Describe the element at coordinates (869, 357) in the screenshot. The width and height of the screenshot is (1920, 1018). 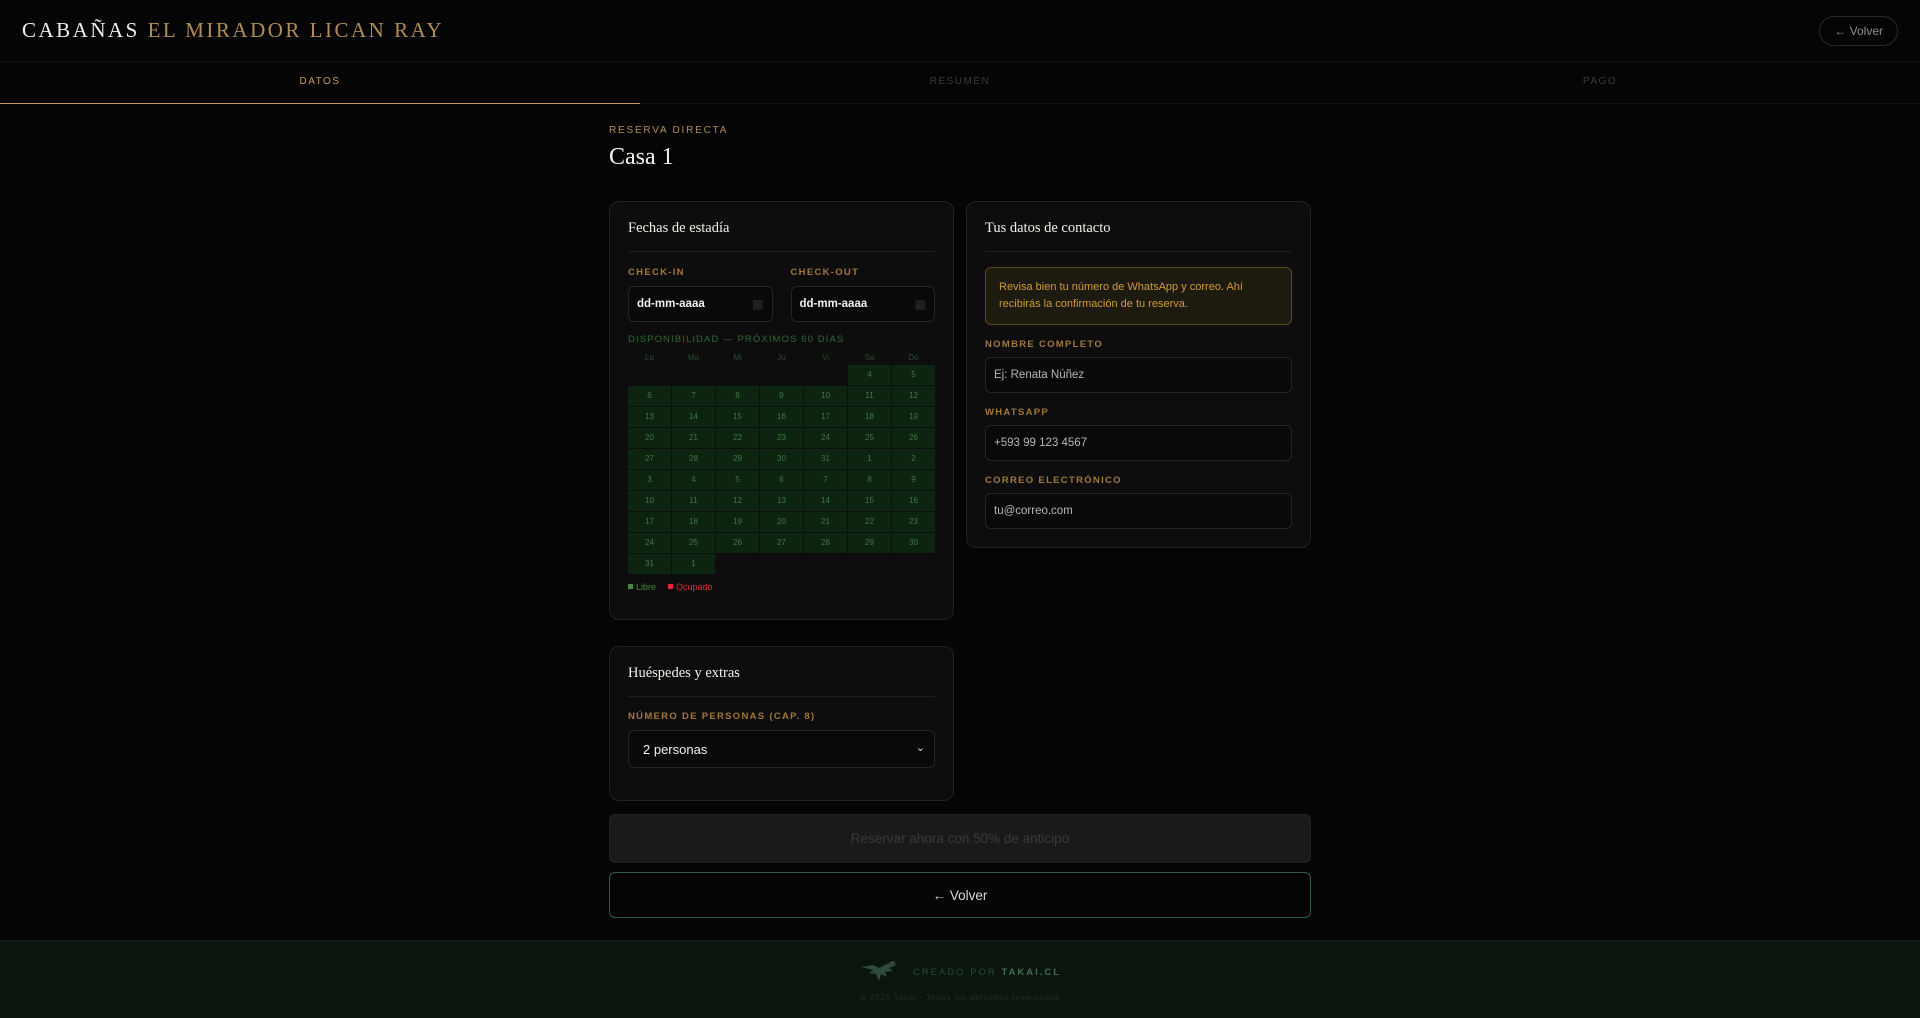
I see `weekday-header: Sa` at that location.